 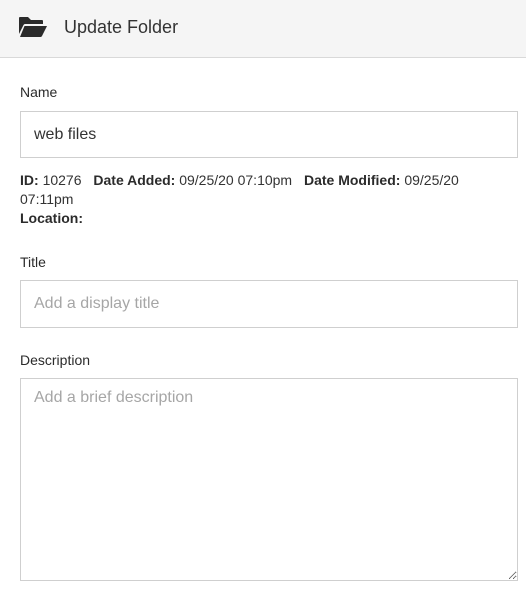 What do you see at coordinates (39, 92) in the screenshot?
I see `name-label: Name` at bounding box center [39, 92].